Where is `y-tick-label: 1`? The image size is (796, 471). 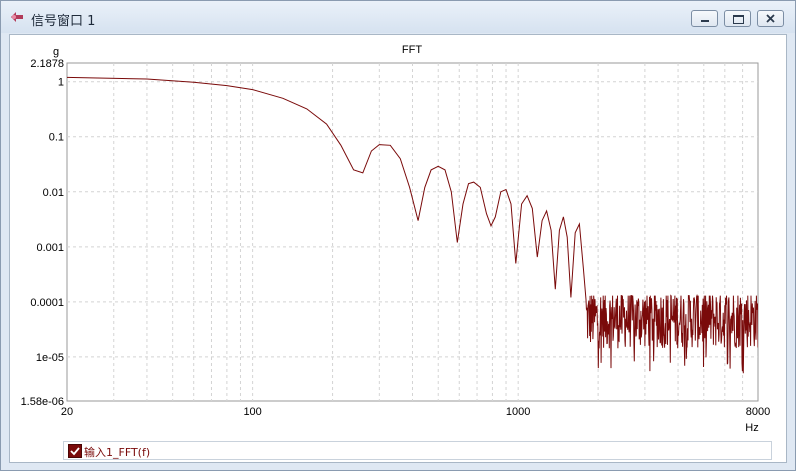
y-tick-label: 1 is located at coordinates (61, 83).